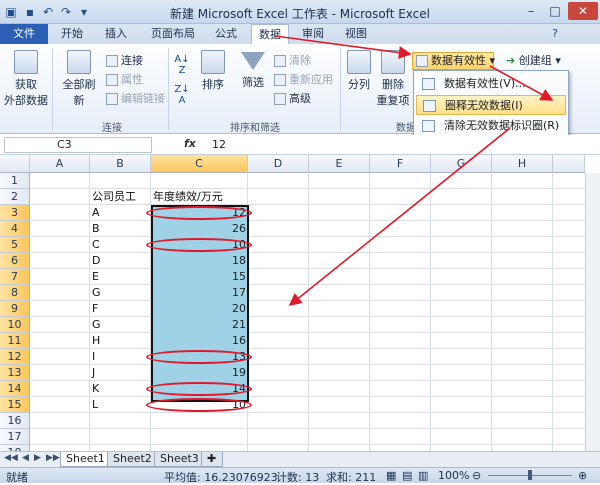  I want to click on row-header: 3, so click(15, 213).